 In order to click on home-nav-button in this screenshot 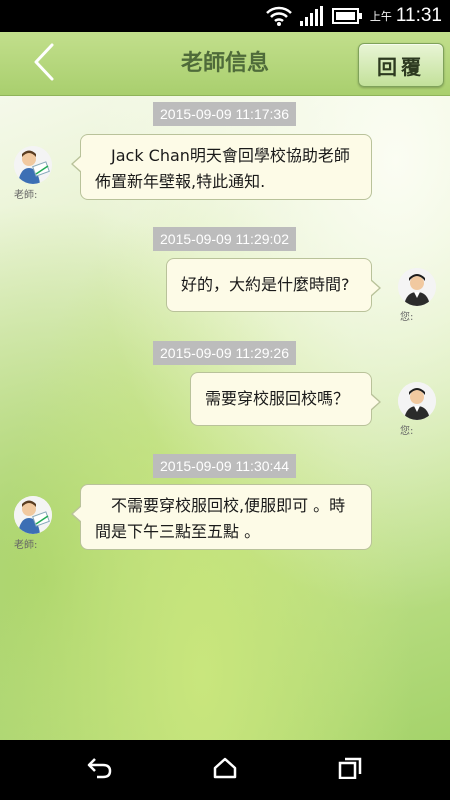, I will do `click(225, 770)`.